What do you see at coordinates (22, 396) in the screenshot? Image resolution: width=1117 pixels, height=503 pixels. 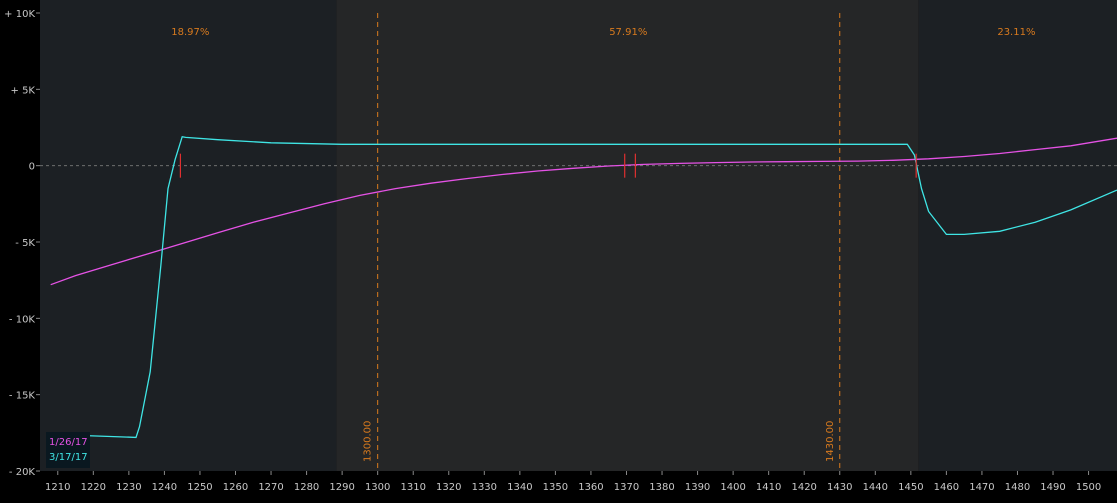 I see `y-tick-label--15000: - 15K` at bounding box center [22, 396].